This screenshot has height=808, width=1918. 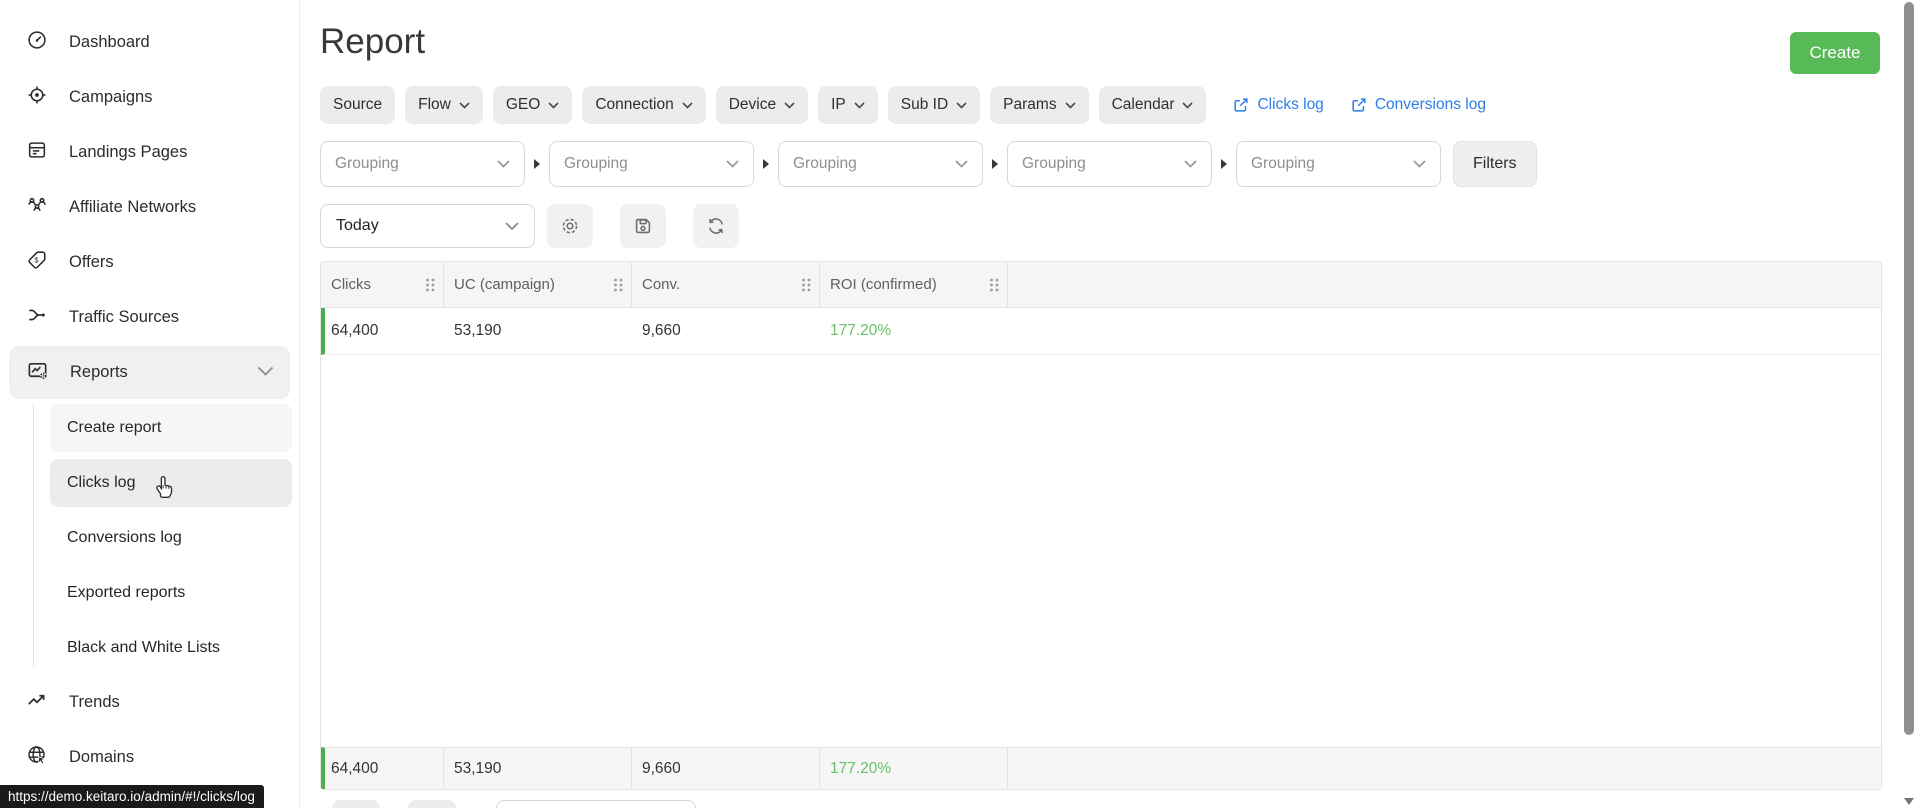 What do you see at coordinates (1430, 104) in the screenshot?
I see `link-label: Conversions log` at bounding box center [1430, 104].